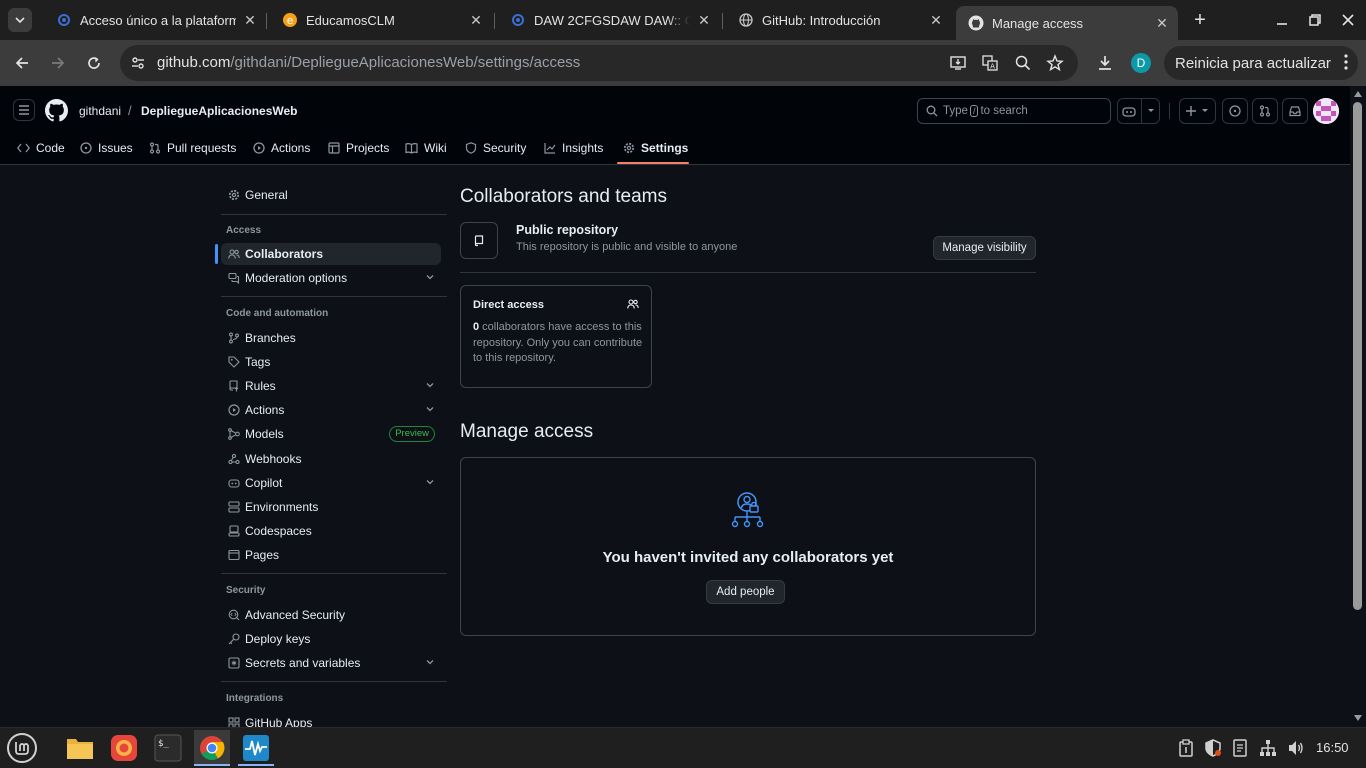 The height and width of the screenshot is (768, 1366). Describe the element at coordinates (331, 531) in the screenshot. I see `sidebar-item-codespaces: Codespaces` at that location.